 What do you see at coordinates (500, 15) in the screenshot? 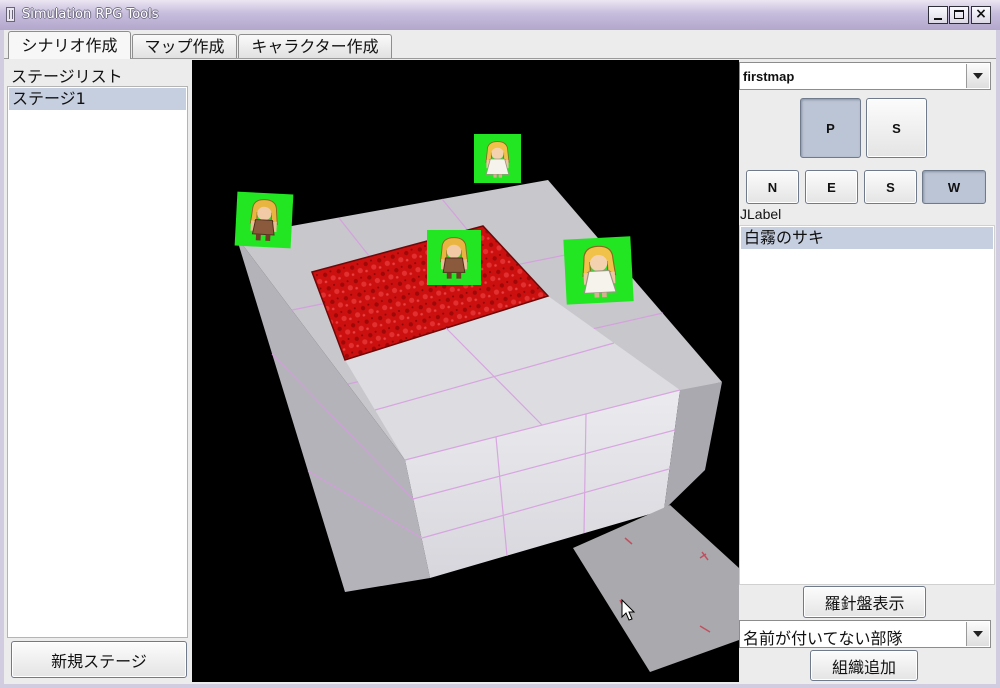
I see `title-bar: Simulation RPG Tools ×` at bounding box center [500, 15].